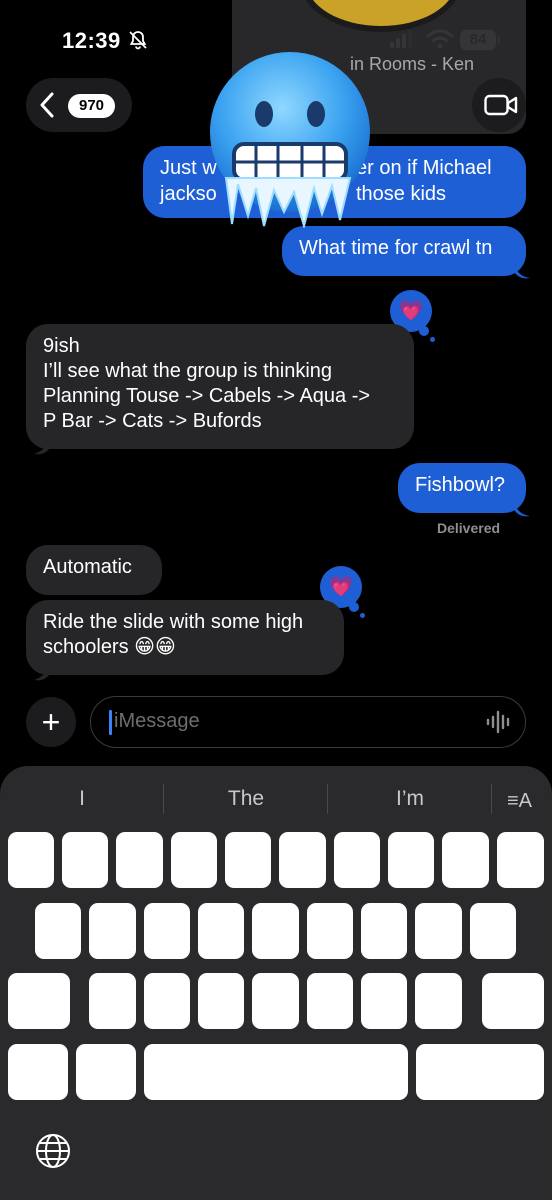  Describe the element at coordinates (462, 488) in the screenshot. I see `message-bubble-outgoing: Fishbowl?` at that location.